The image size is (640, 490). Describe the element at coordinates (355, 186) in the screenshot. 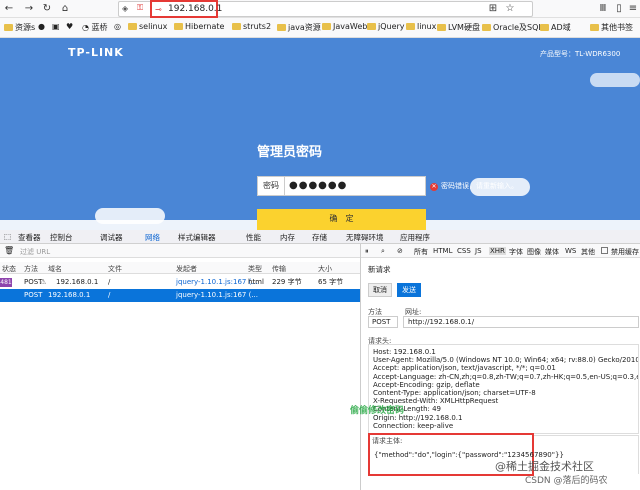

I see `password-field: ●●●●●●` at that location.